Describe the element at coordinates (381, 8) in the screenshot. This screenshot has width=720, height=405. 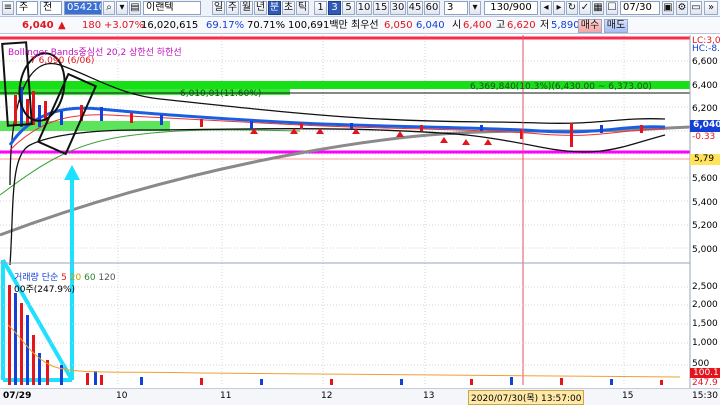
I see `minute-15: 15` at that location.